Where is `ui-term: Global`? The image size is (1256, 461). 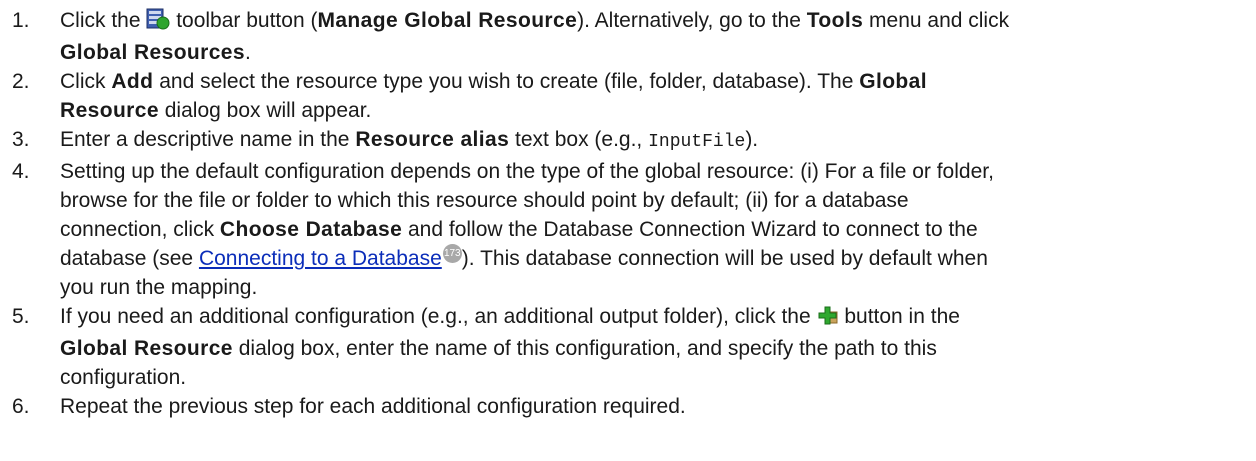 ui-term: Global is located at coordinates (893, 81).